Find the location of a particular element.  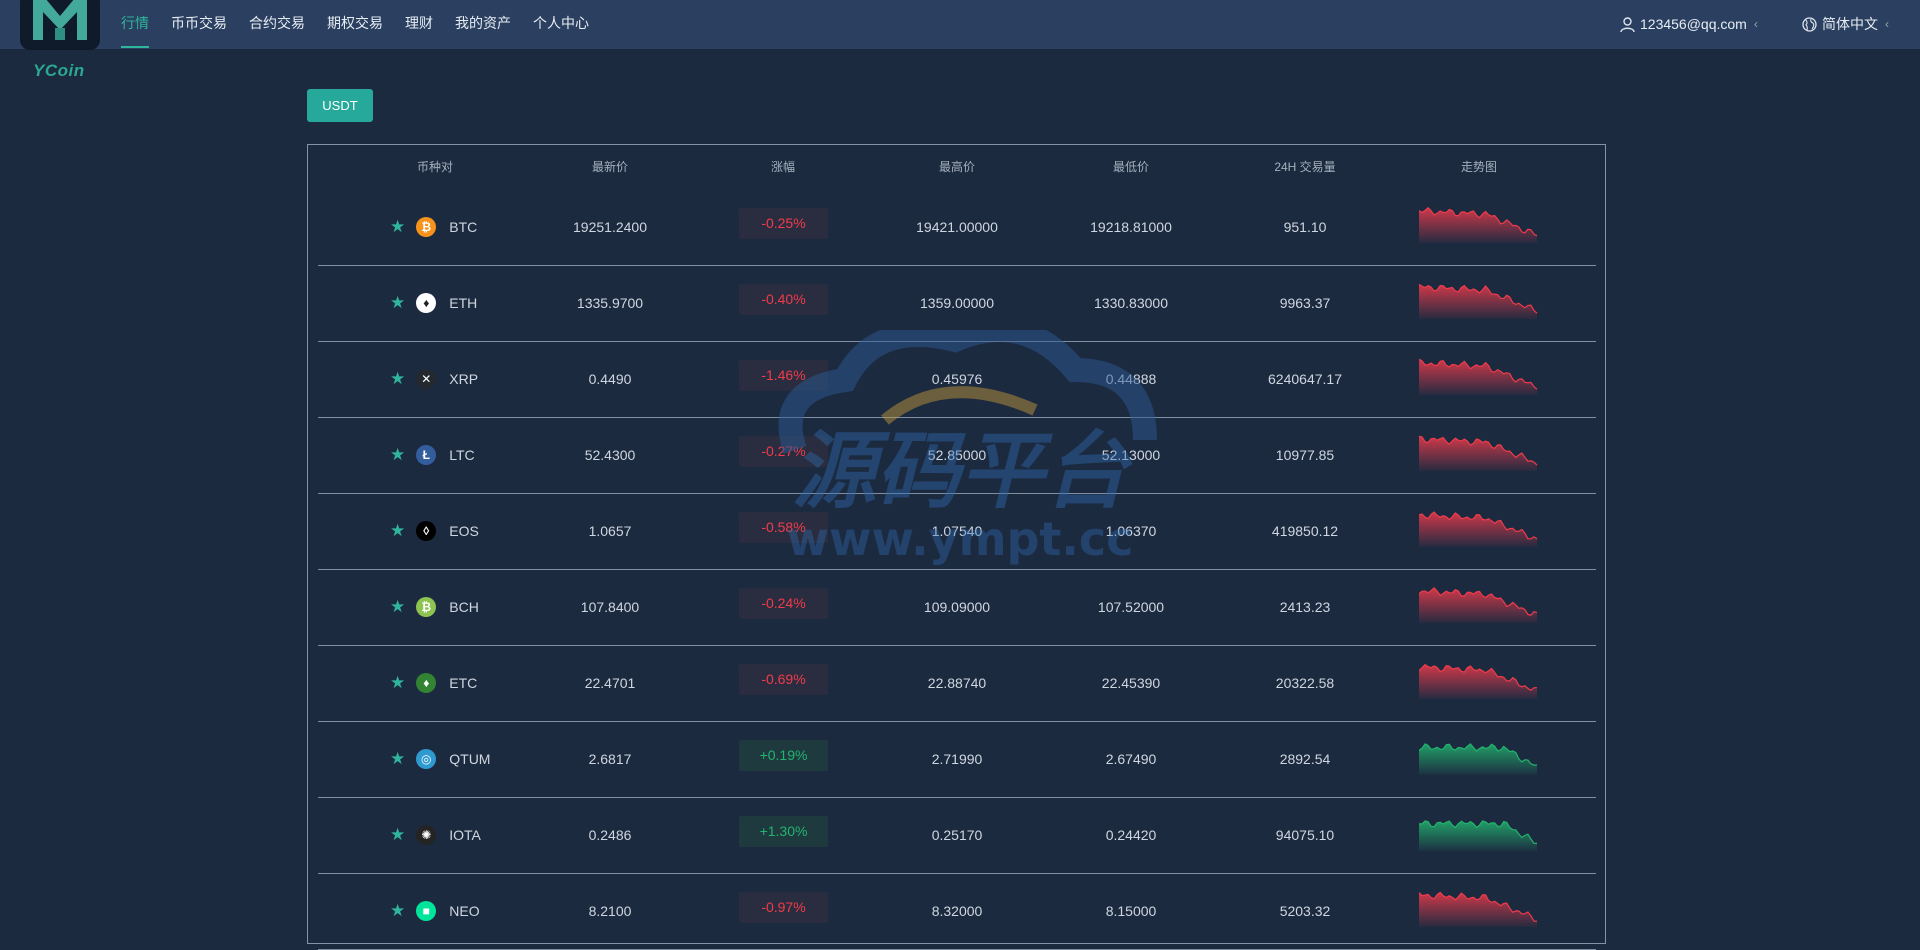

change-badge: +0.19% is located at coordinates (783, 755).